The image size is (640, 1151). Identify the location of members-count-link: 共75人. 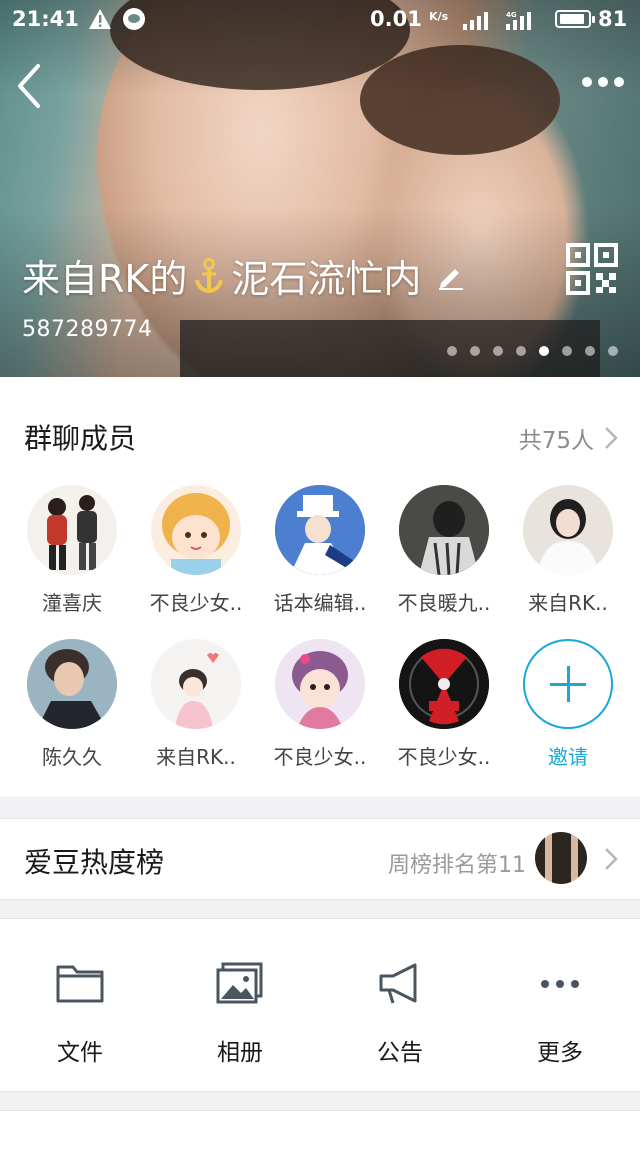
(568, 438).